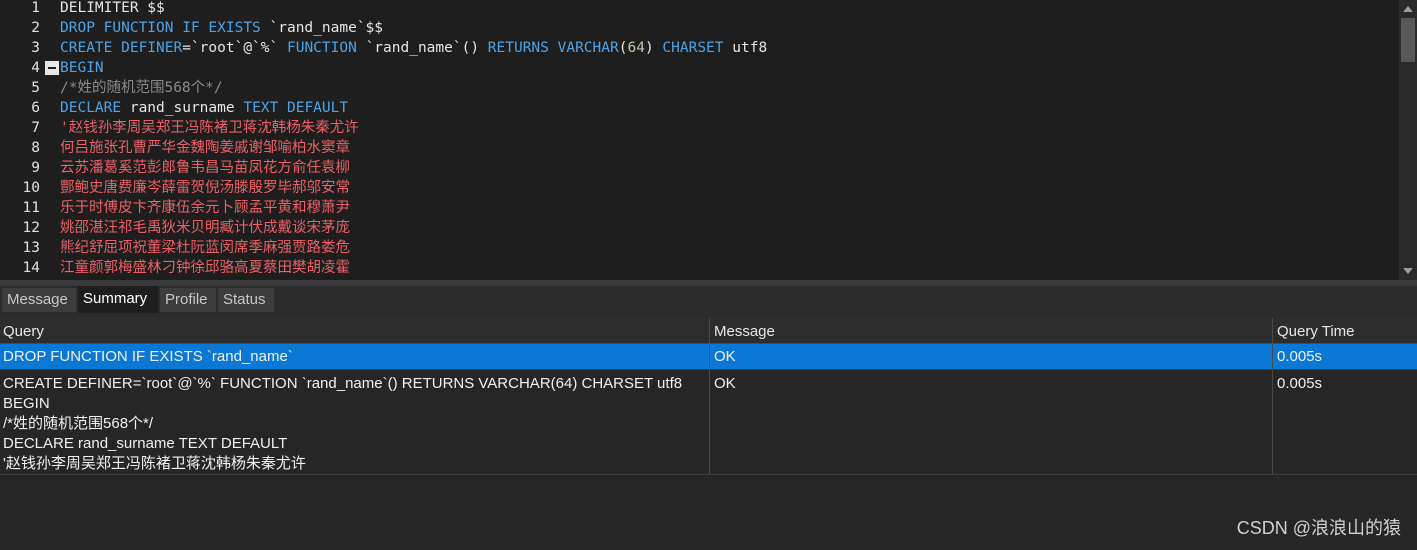 This screenshot has width=1417, height=550. I want to click on code-token: 酆鲍史唐费廉岑薛雷贺倪汤滕殷罗毕郝邬安常, so click(205, 188).